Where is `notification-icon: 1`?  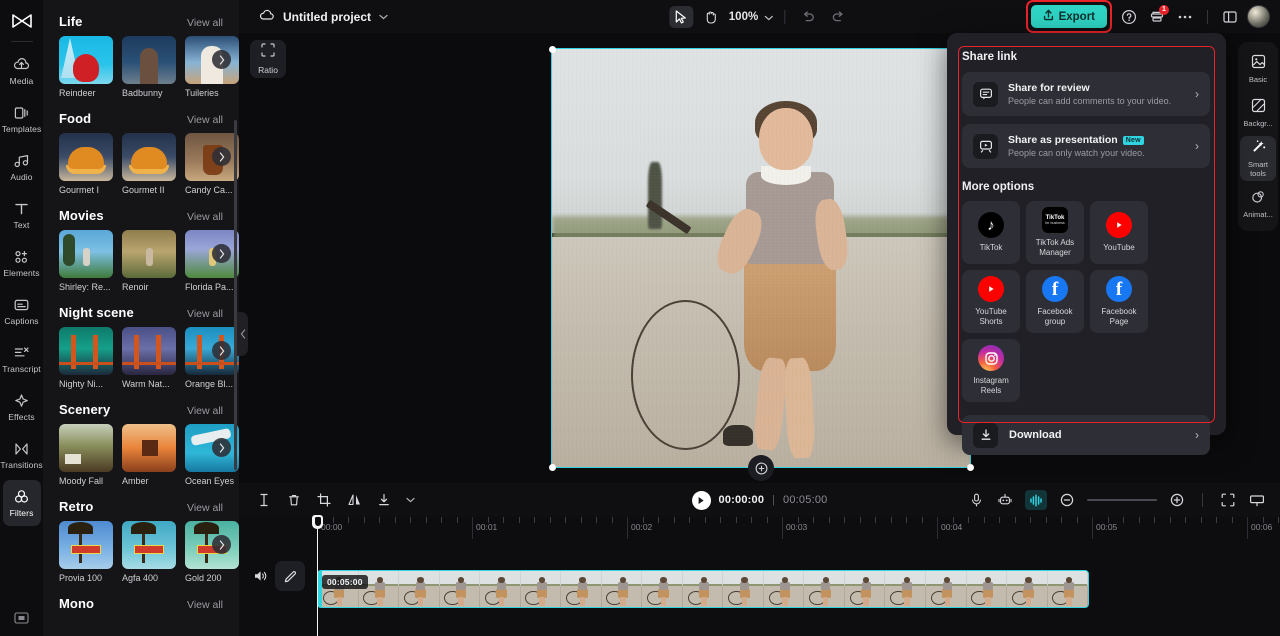
notification-icon: 1 is located at coordinates (1157, 16).